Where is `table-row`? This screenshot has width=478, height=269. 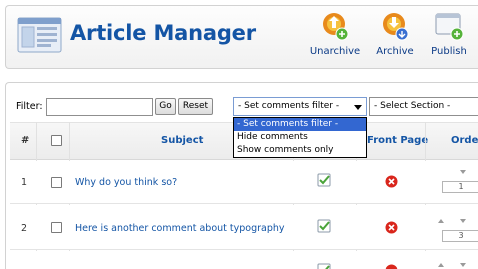
table-row is located at coordinates (244, 260).